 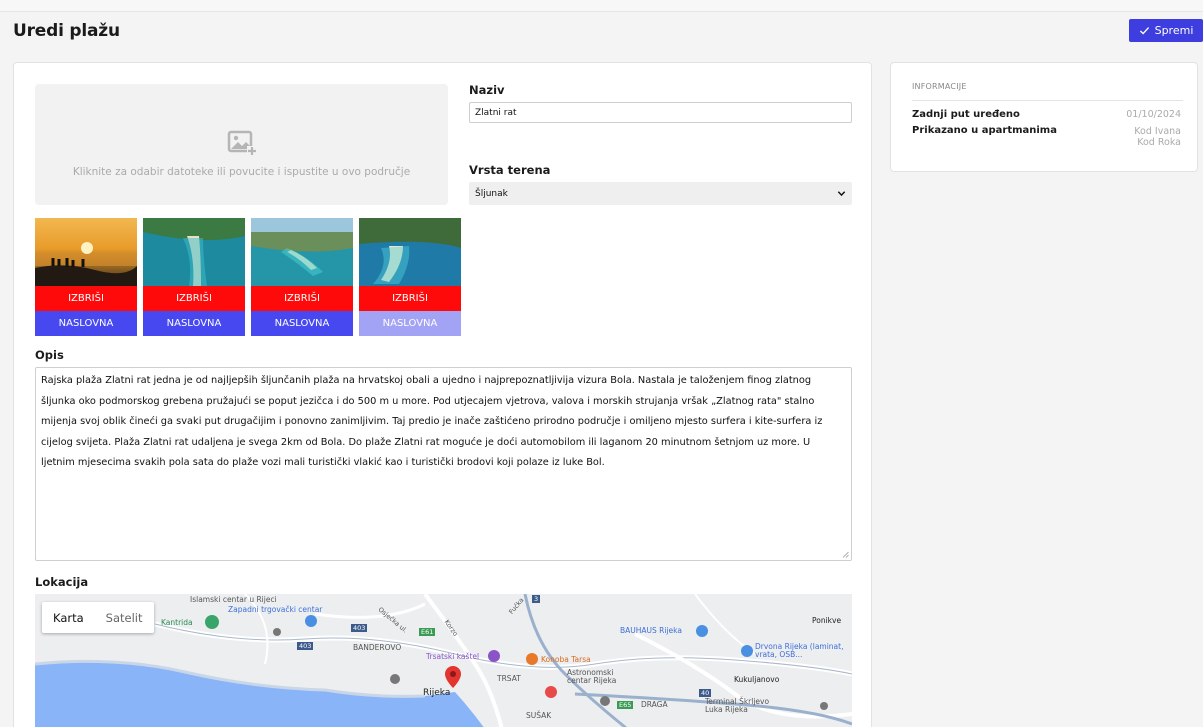 What do you see at coordinates (427, 632) in the screenshot?
I see `road-sign: E61` at bounding box center [427, 632].